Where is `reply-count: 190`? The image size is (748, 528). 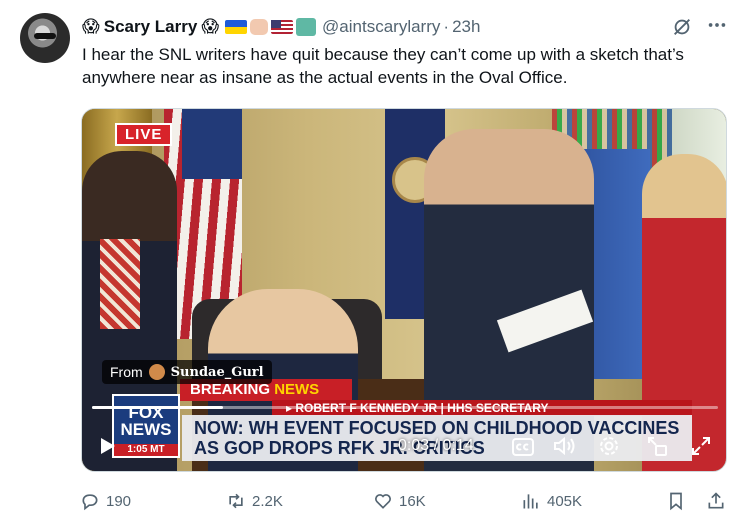
reply-count: 190 is located at coordinates (119, 501).